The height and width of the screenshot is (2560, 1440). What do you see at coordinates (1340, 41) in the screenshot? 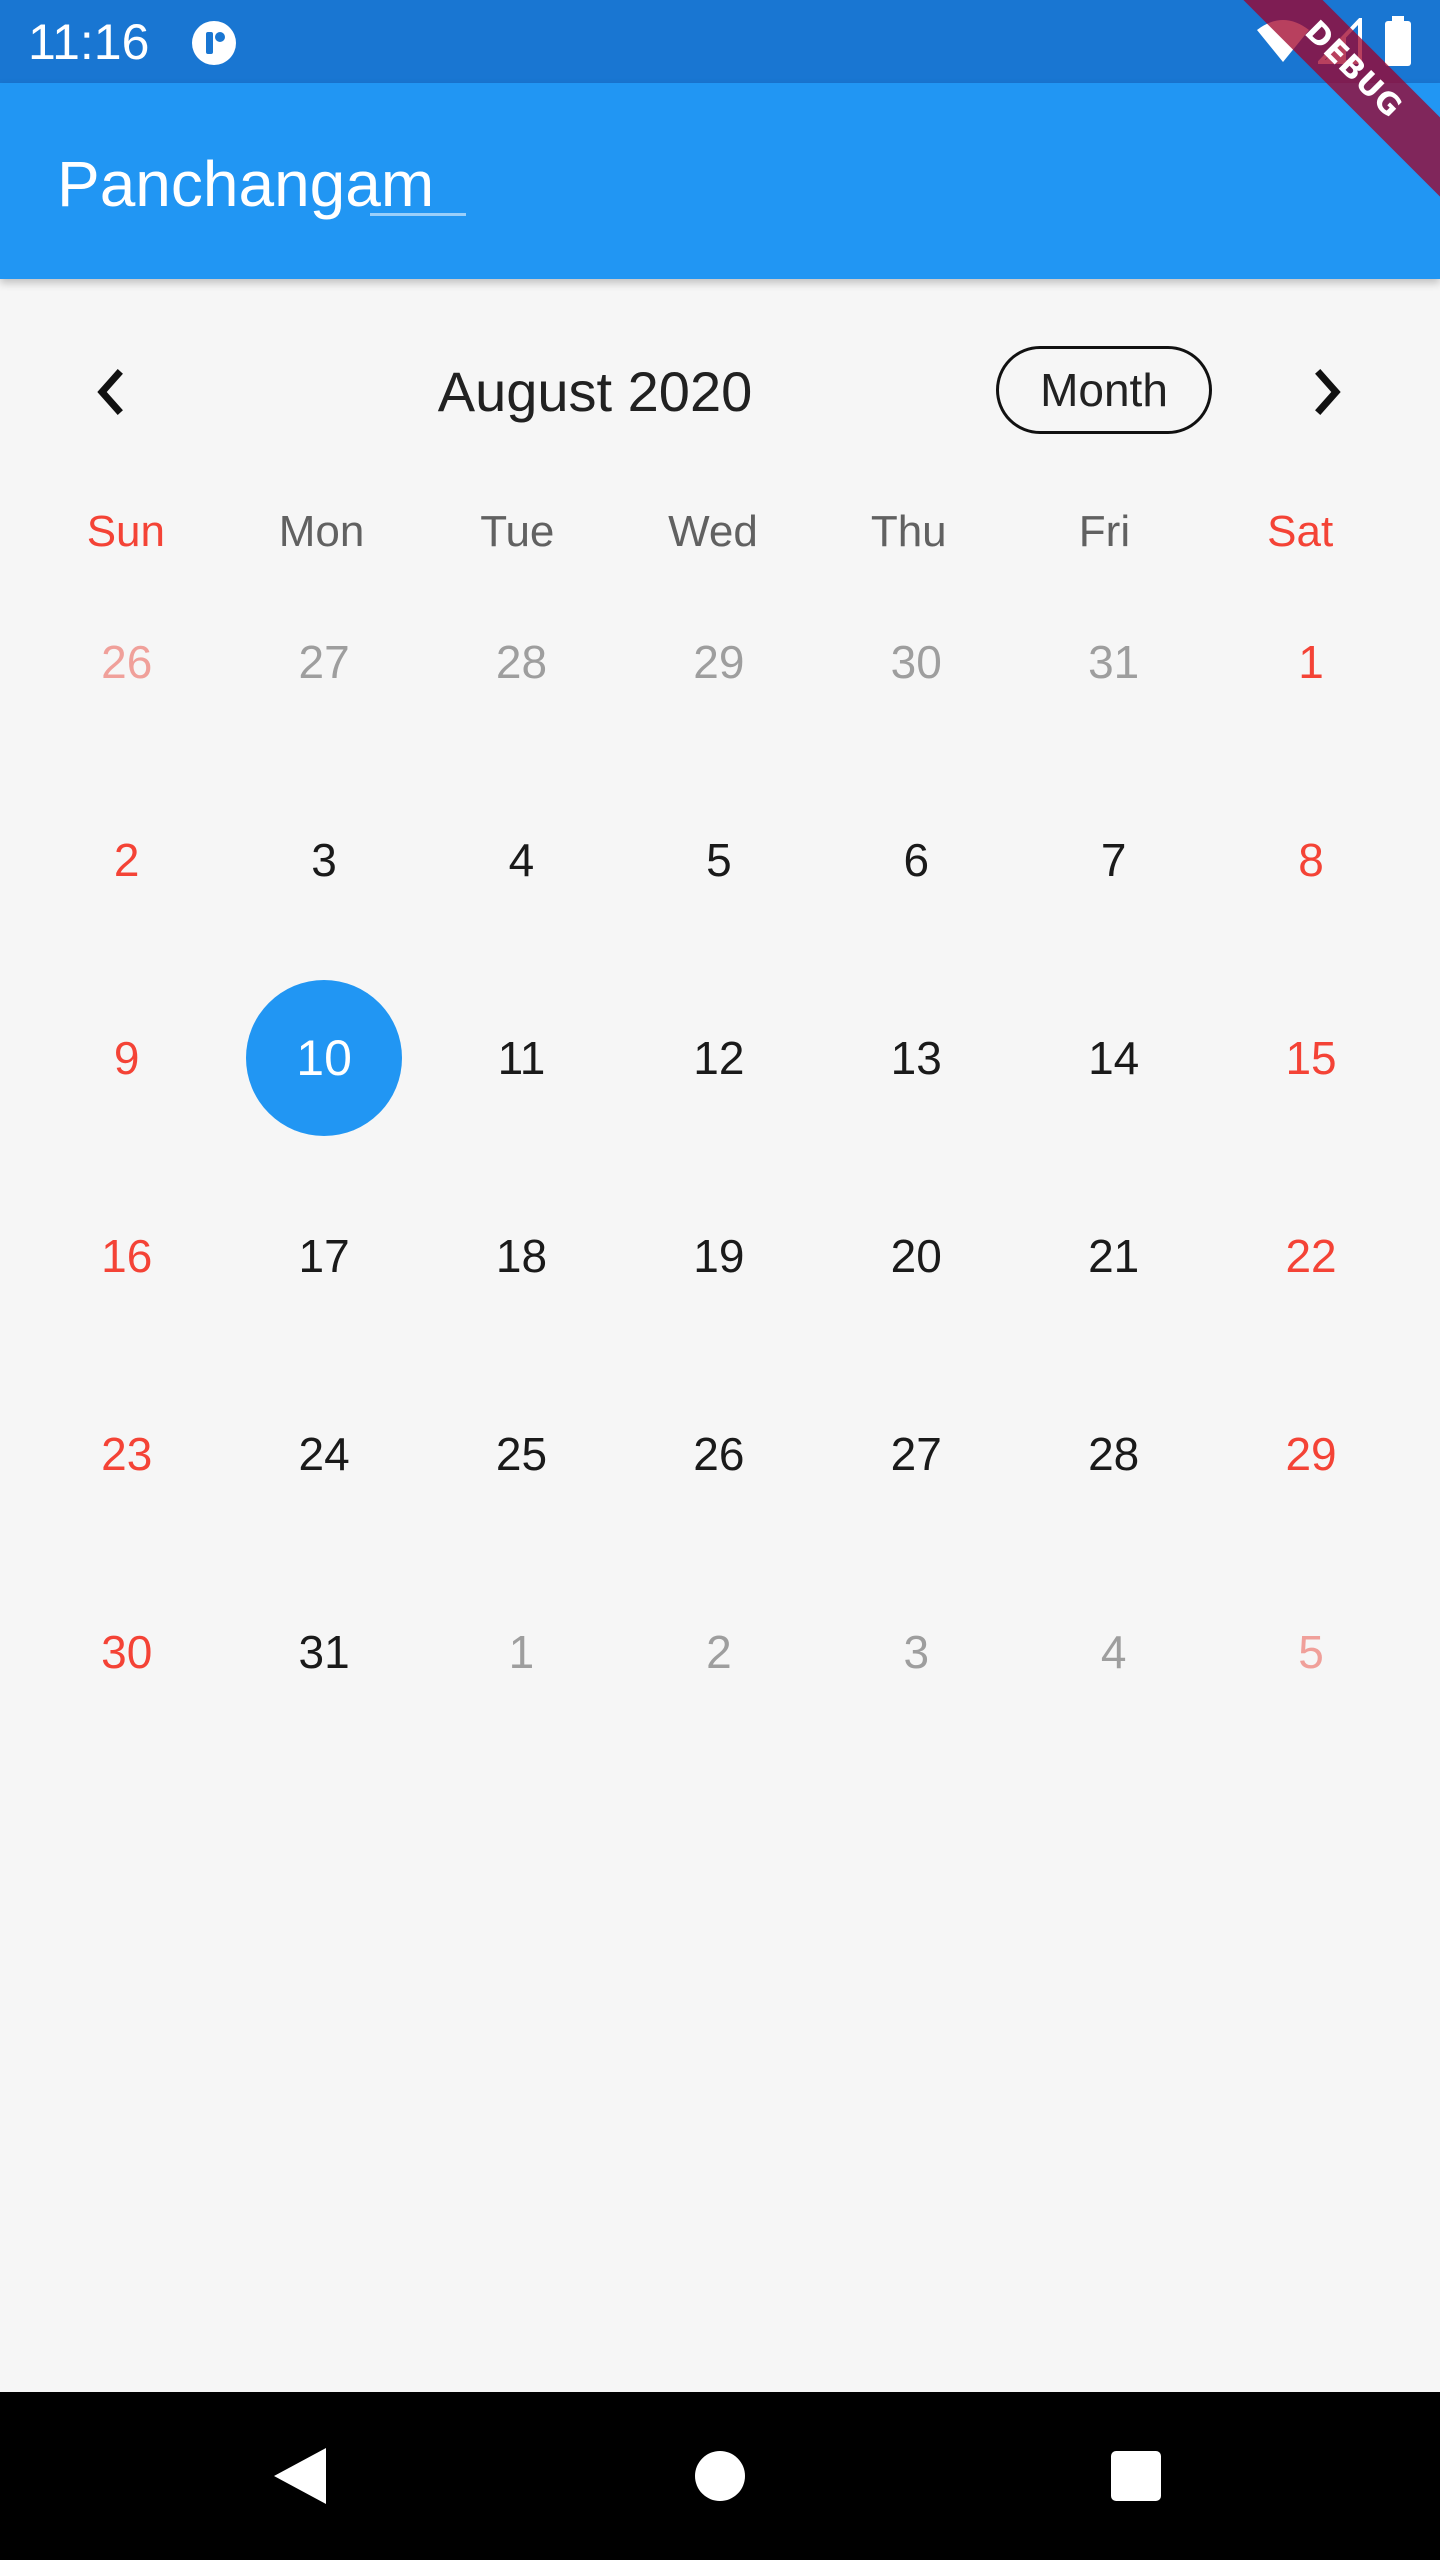
I see `signal-icon` at bounding box center [1340, 41].